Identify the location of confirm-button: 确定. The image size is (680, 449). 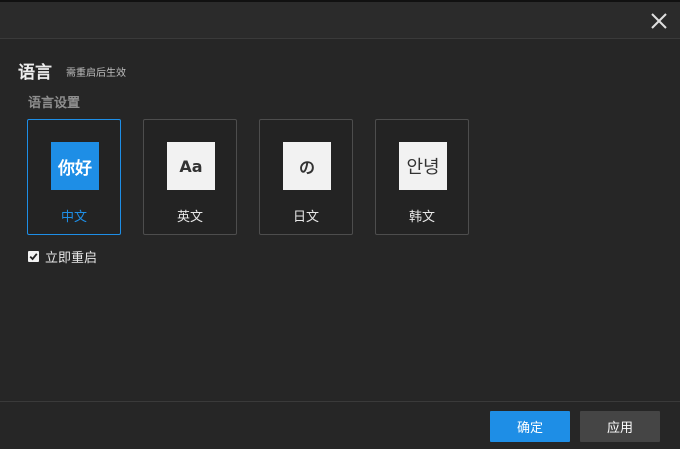
(530, 426).